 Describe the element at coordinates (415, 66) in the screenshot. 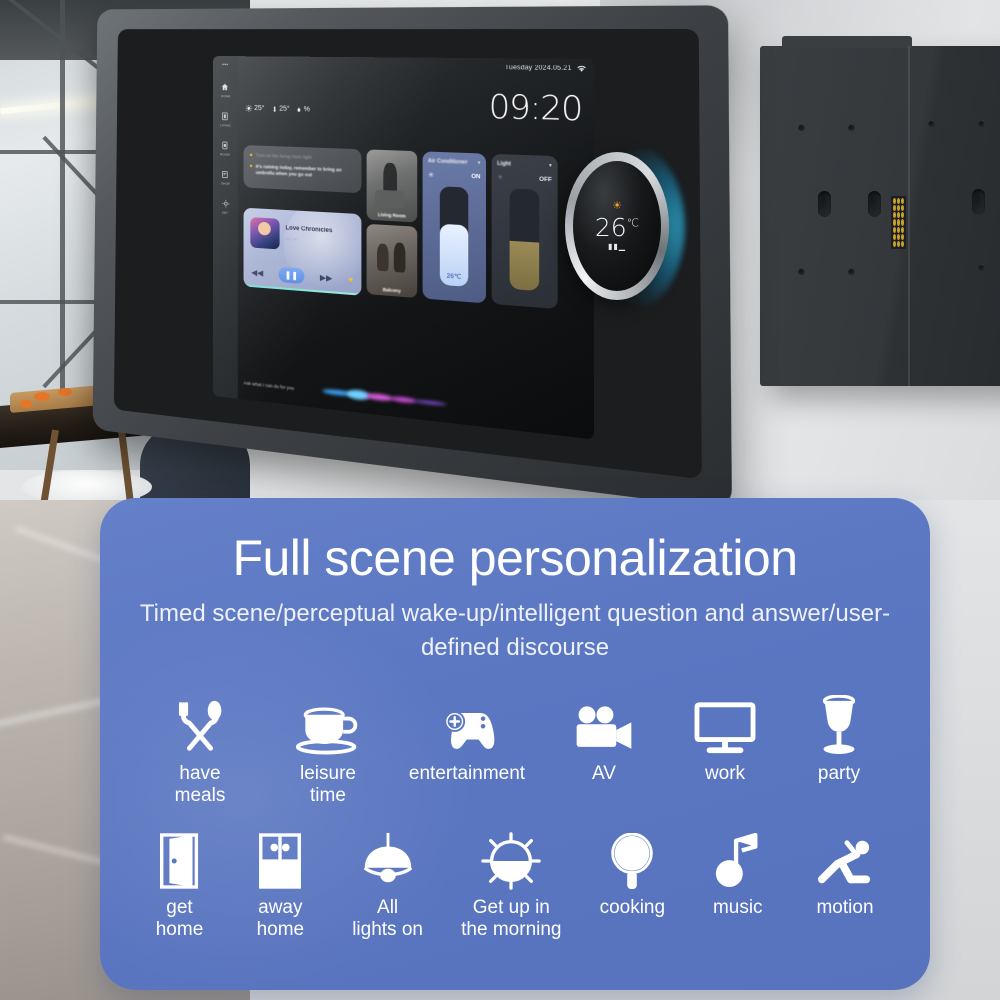

I see `screen-status-bar: Tuesday 2024.05.21` at that location.